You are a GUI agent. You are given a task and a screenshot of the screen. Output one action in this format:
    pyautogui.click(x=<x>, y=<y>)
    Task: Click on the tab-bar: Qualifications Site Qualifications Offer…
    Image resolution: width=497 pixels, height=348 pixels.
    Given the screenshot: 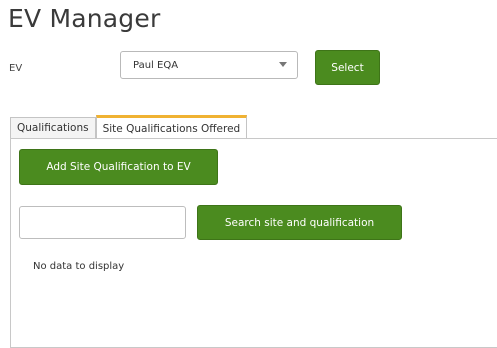 What is the action you would take?
    pyautogui.click(x=129, y=127)
    